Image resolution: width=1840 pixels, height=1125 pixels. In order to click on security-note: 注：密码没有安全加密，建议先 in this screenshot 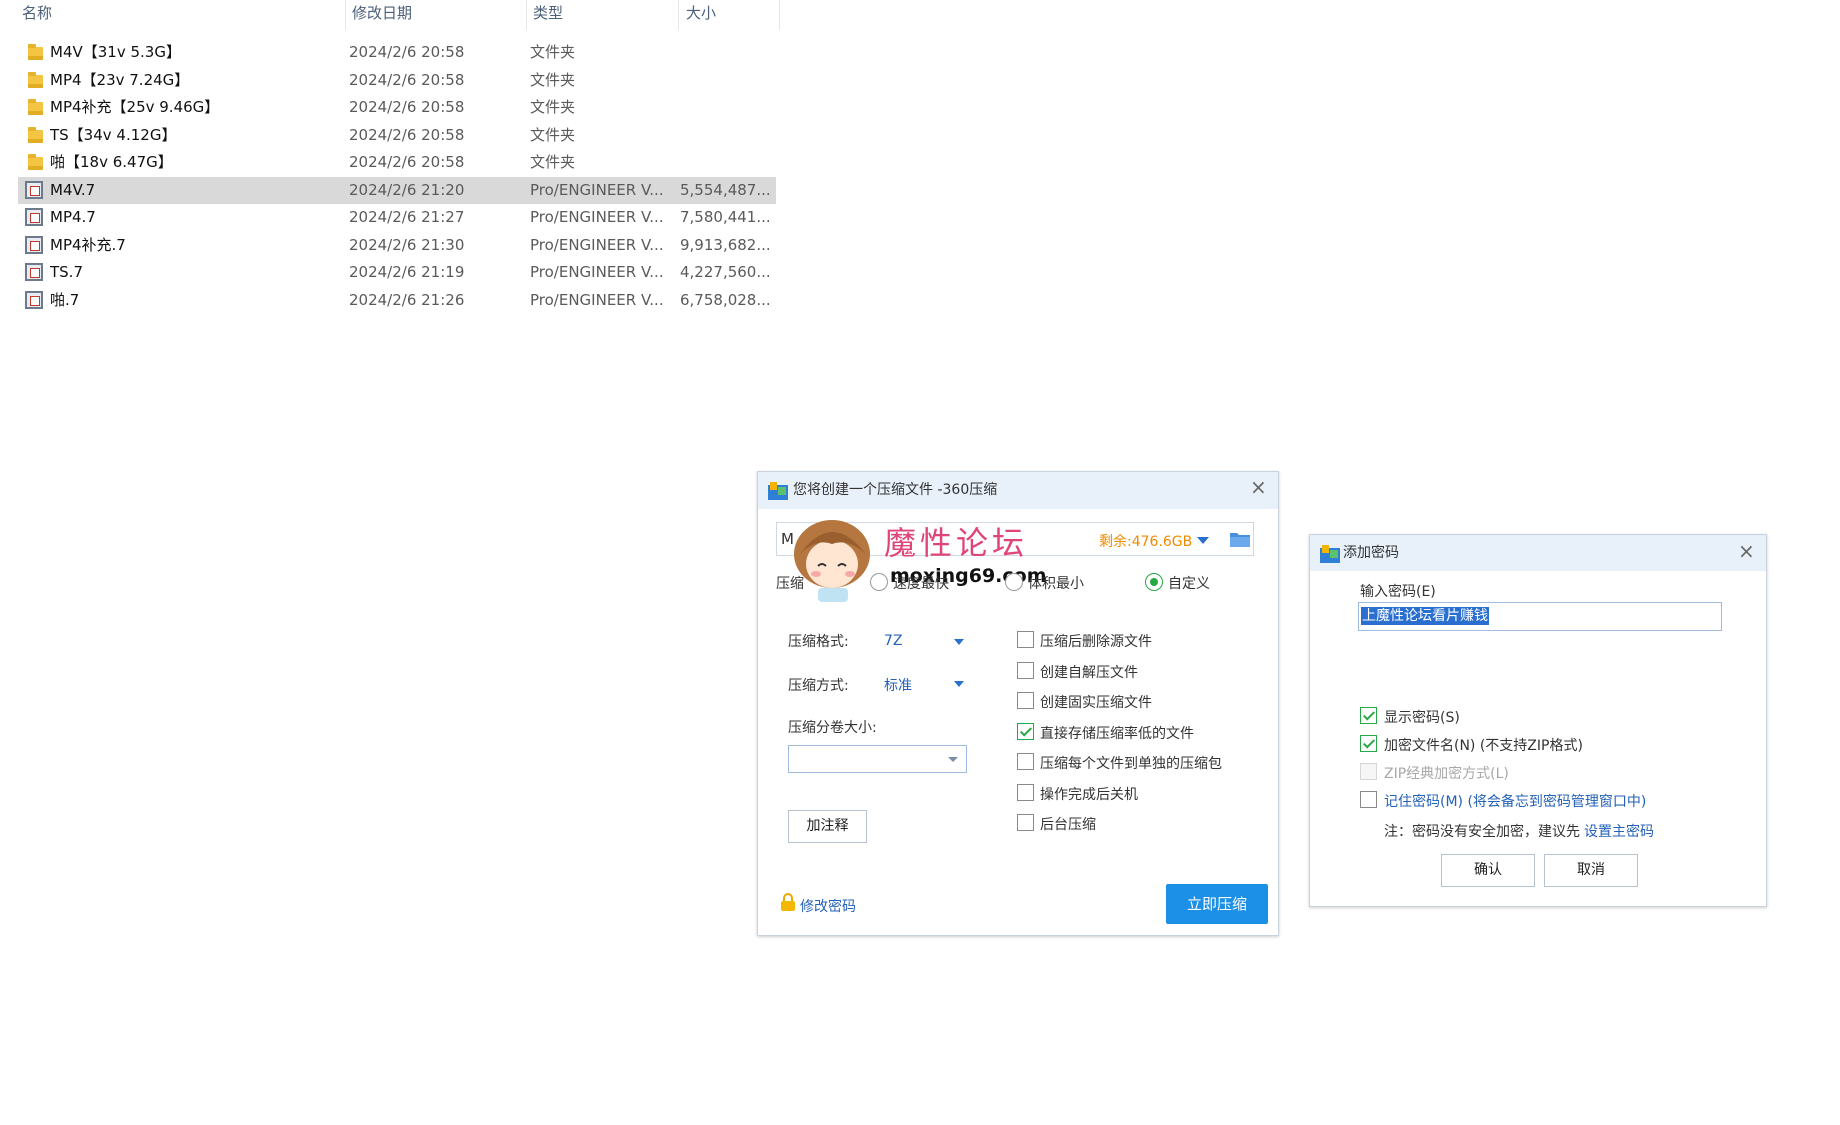, I will do `click(1482, 832)`.